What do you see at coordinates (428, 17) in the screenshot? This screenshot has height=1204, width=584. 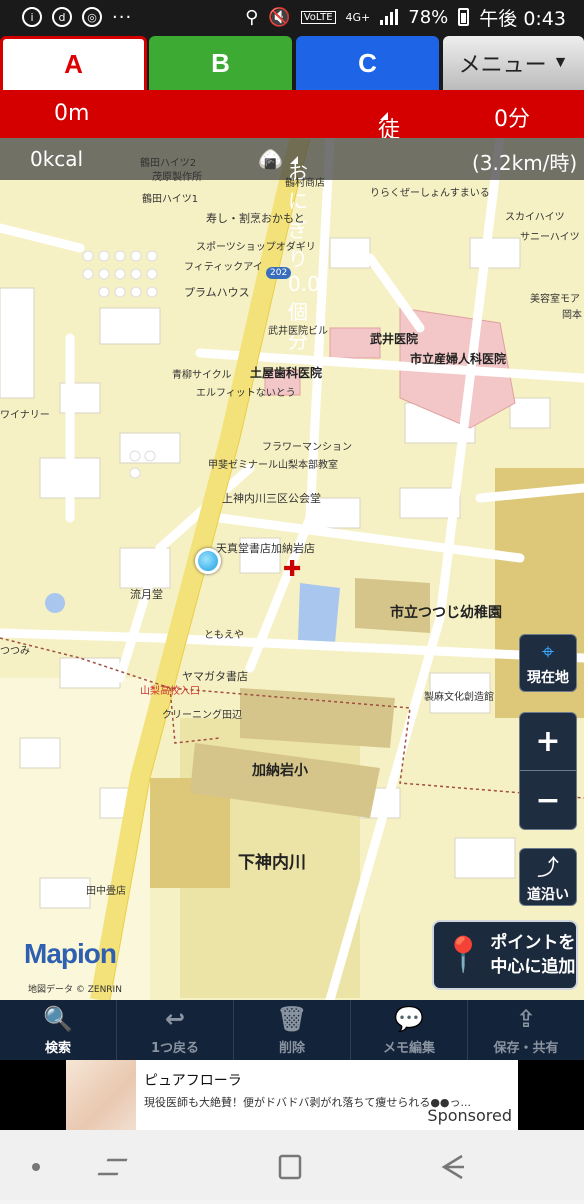 I see `battery-percent: 78%` at bounding box center [428, 17].